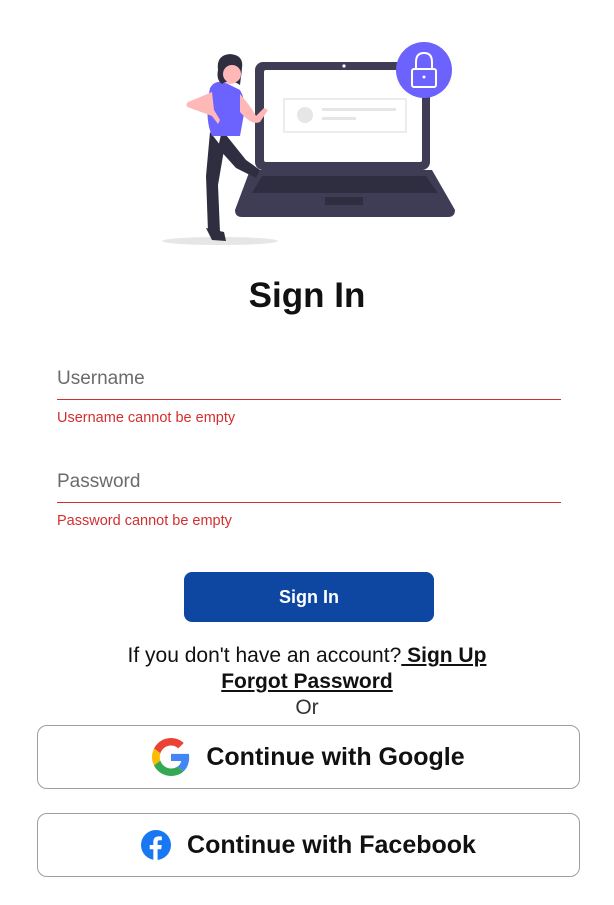 The image size is (614, 905). Describe the element at coordinates (144, 521) in the screenshot. I see `password-error: Password cannot be empty` at that location.